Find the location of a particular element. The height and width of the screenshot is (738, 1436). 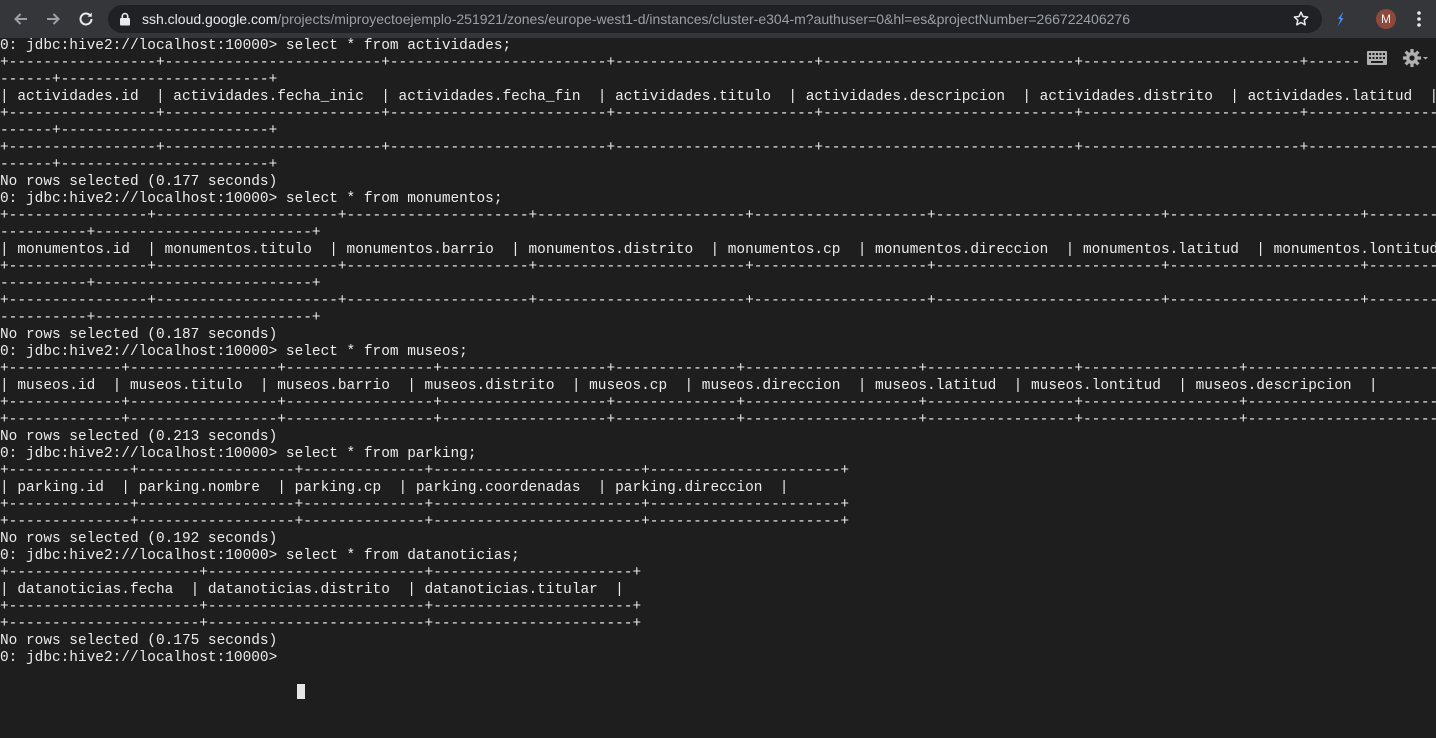

lock-icon is located at coordinates (125, 19).